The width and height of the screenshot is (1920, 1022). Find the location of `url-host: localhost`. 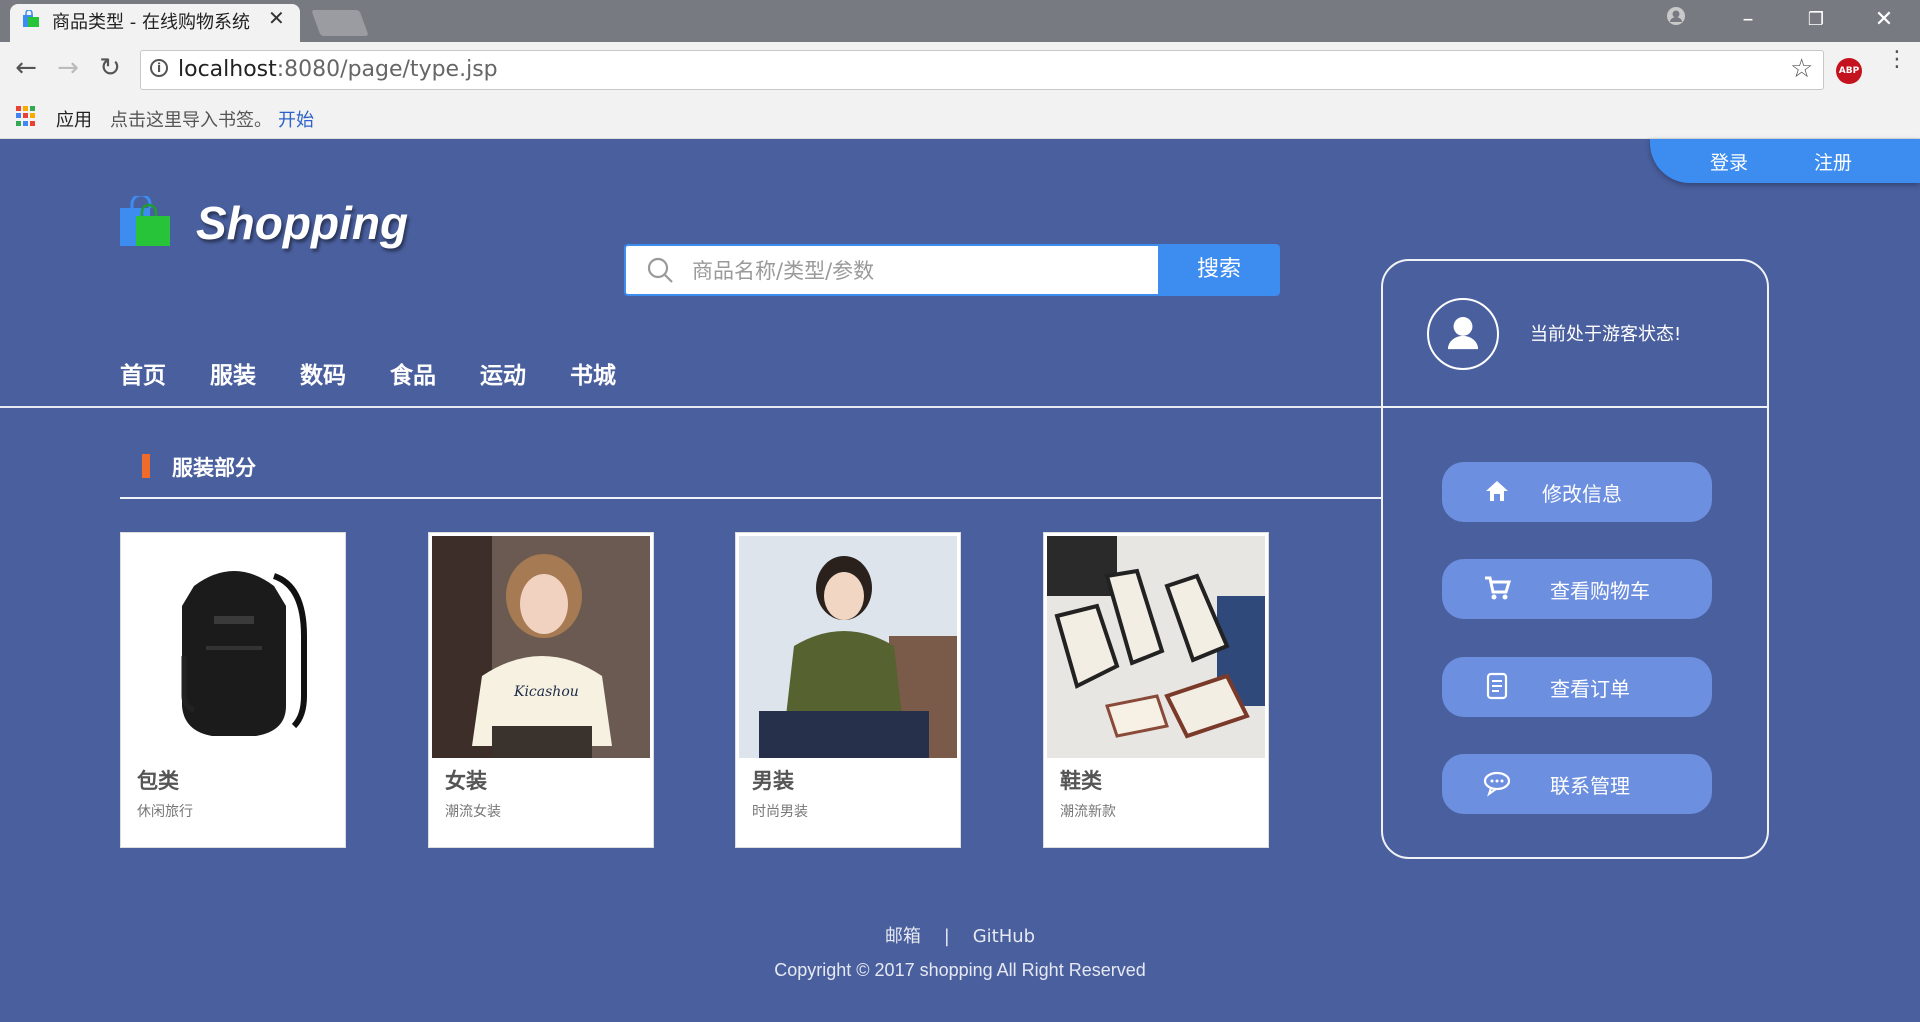

url-host: localhost is located at coordinates (227, 69).